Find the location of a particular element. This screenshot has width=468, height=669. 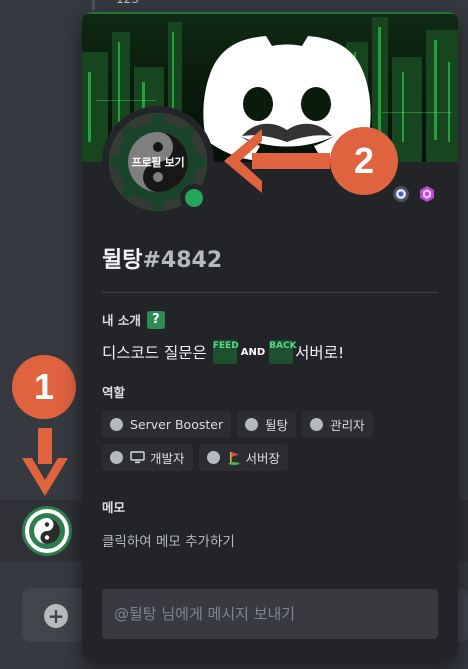

avatar-logo-icon is located at coordinates (47, 531).